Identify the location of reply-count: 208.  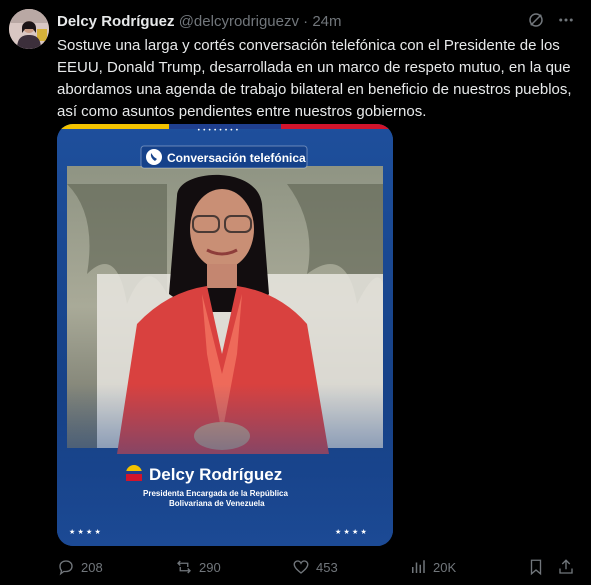
(92, 567).